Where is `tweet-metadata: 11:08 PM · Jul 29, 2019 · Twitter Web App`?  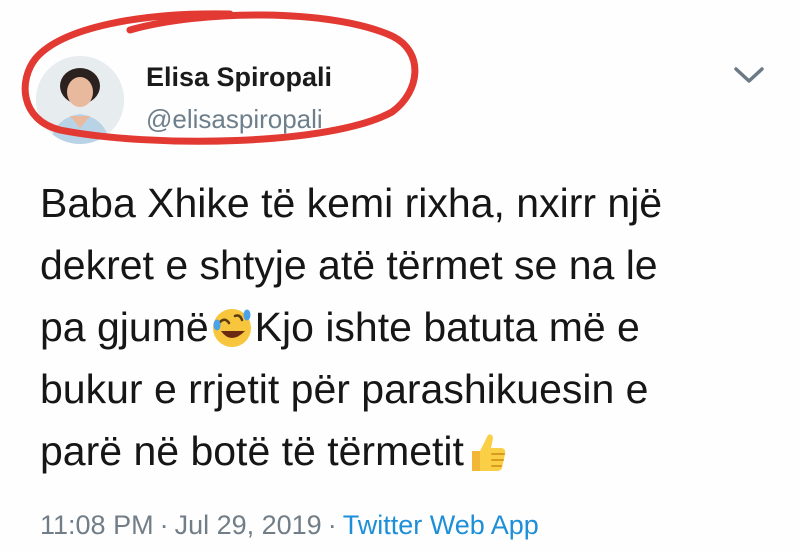 tweet-metadata: 11:08 PM · Jul 29, 2019 · Twitter Web App is located at coordinates (289, 525).